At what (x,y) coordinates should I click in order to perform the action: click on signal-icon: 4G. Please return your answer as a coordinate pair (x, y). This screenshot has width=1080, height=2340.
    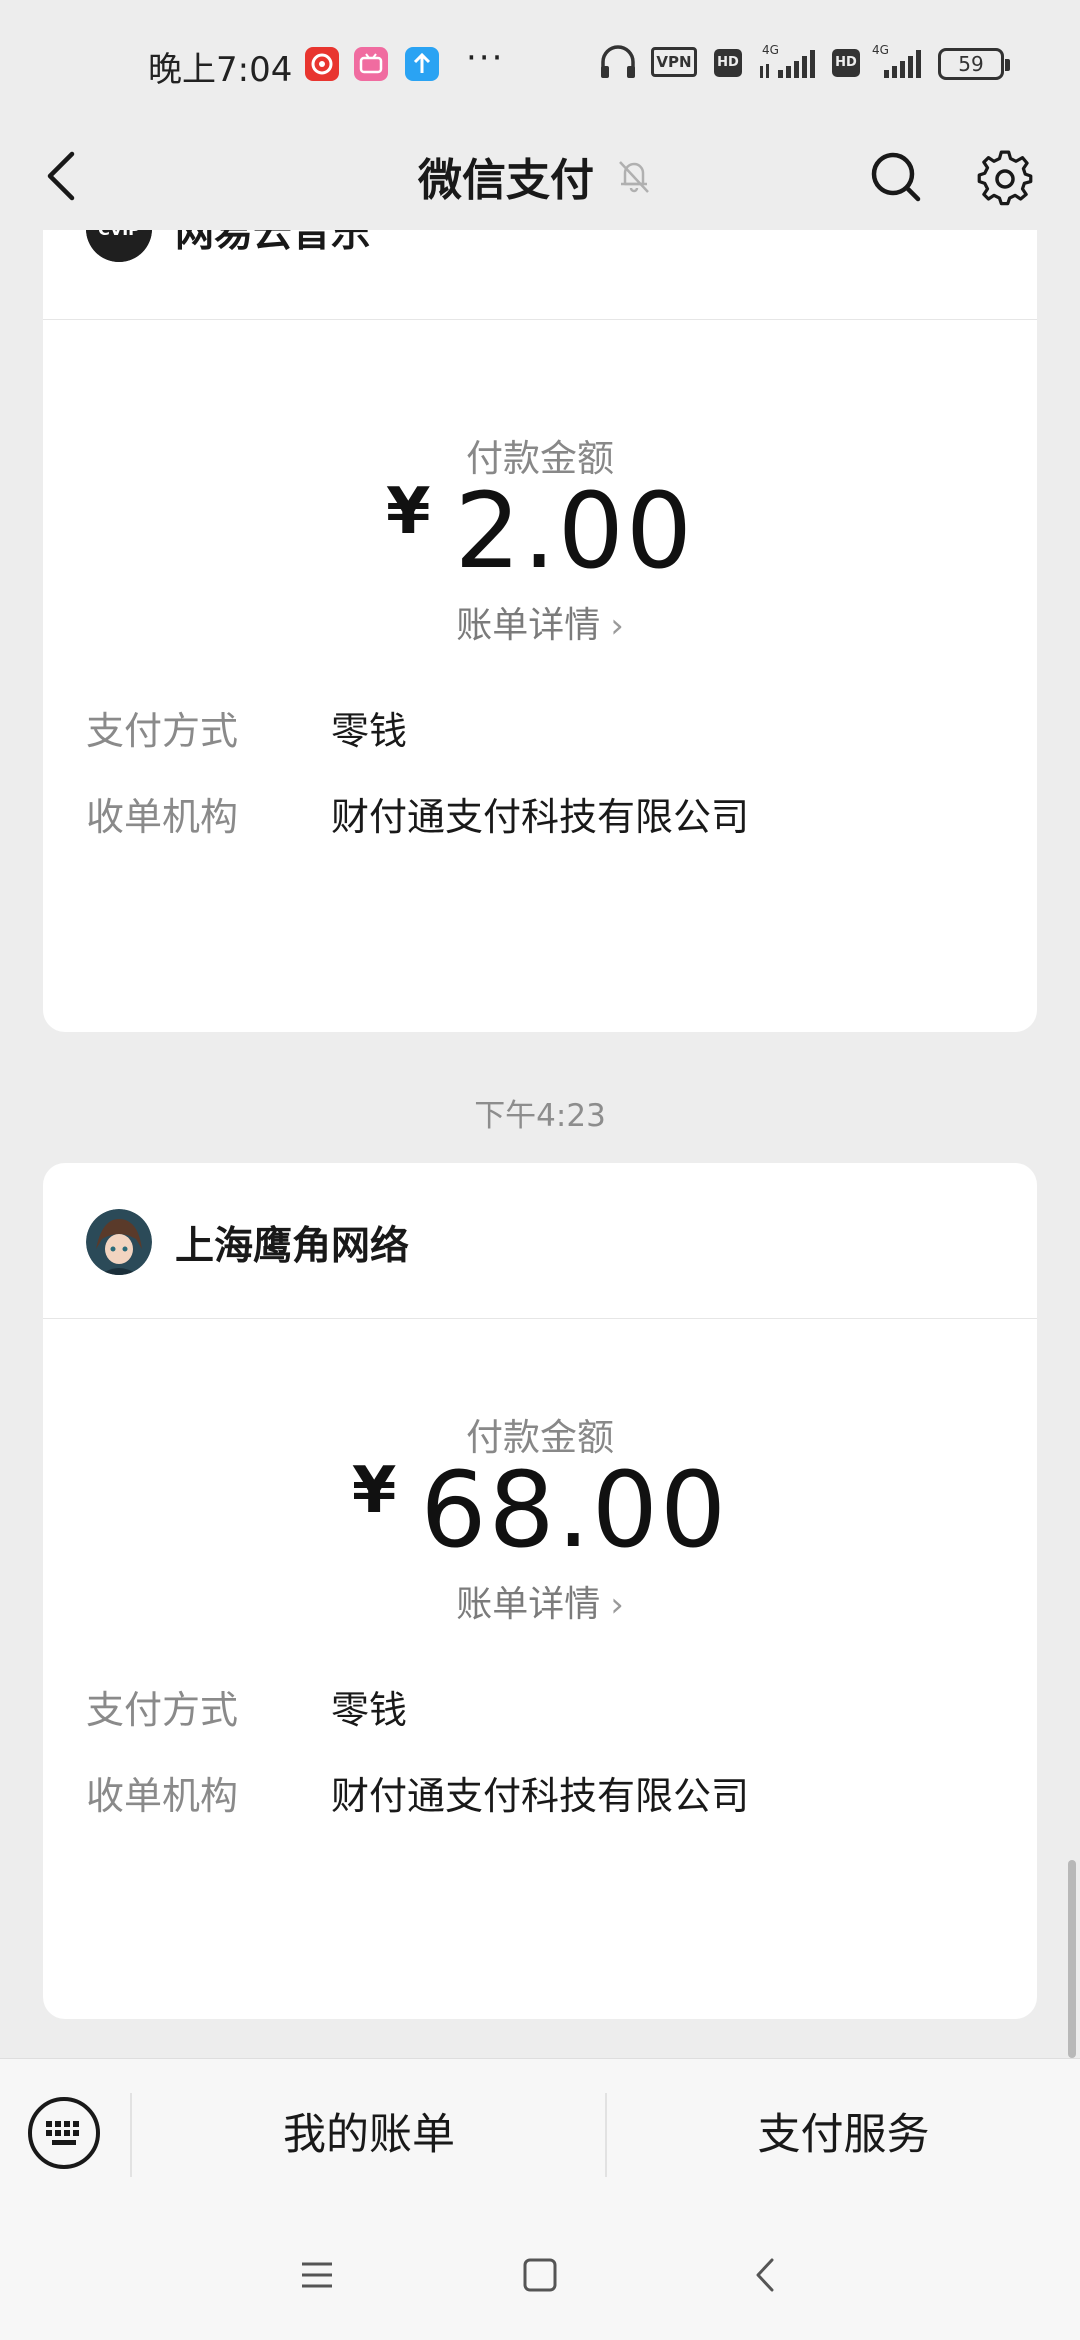
    Looking at the image, I should click on (787, 60).